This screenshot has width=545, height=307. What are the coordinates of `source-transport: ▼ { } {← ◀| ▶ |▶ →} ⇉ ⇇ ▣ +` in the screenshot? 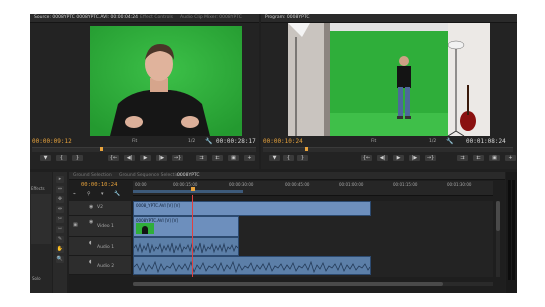 It's located at (144, 159).